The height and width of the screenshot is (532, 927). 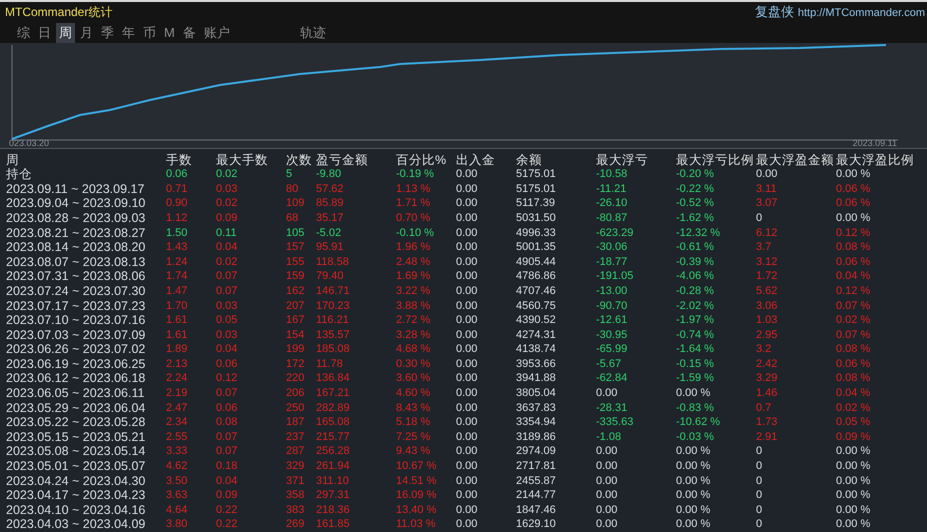 I want to click on table-cell-text: 3805.04, so click(x=536, y=393).